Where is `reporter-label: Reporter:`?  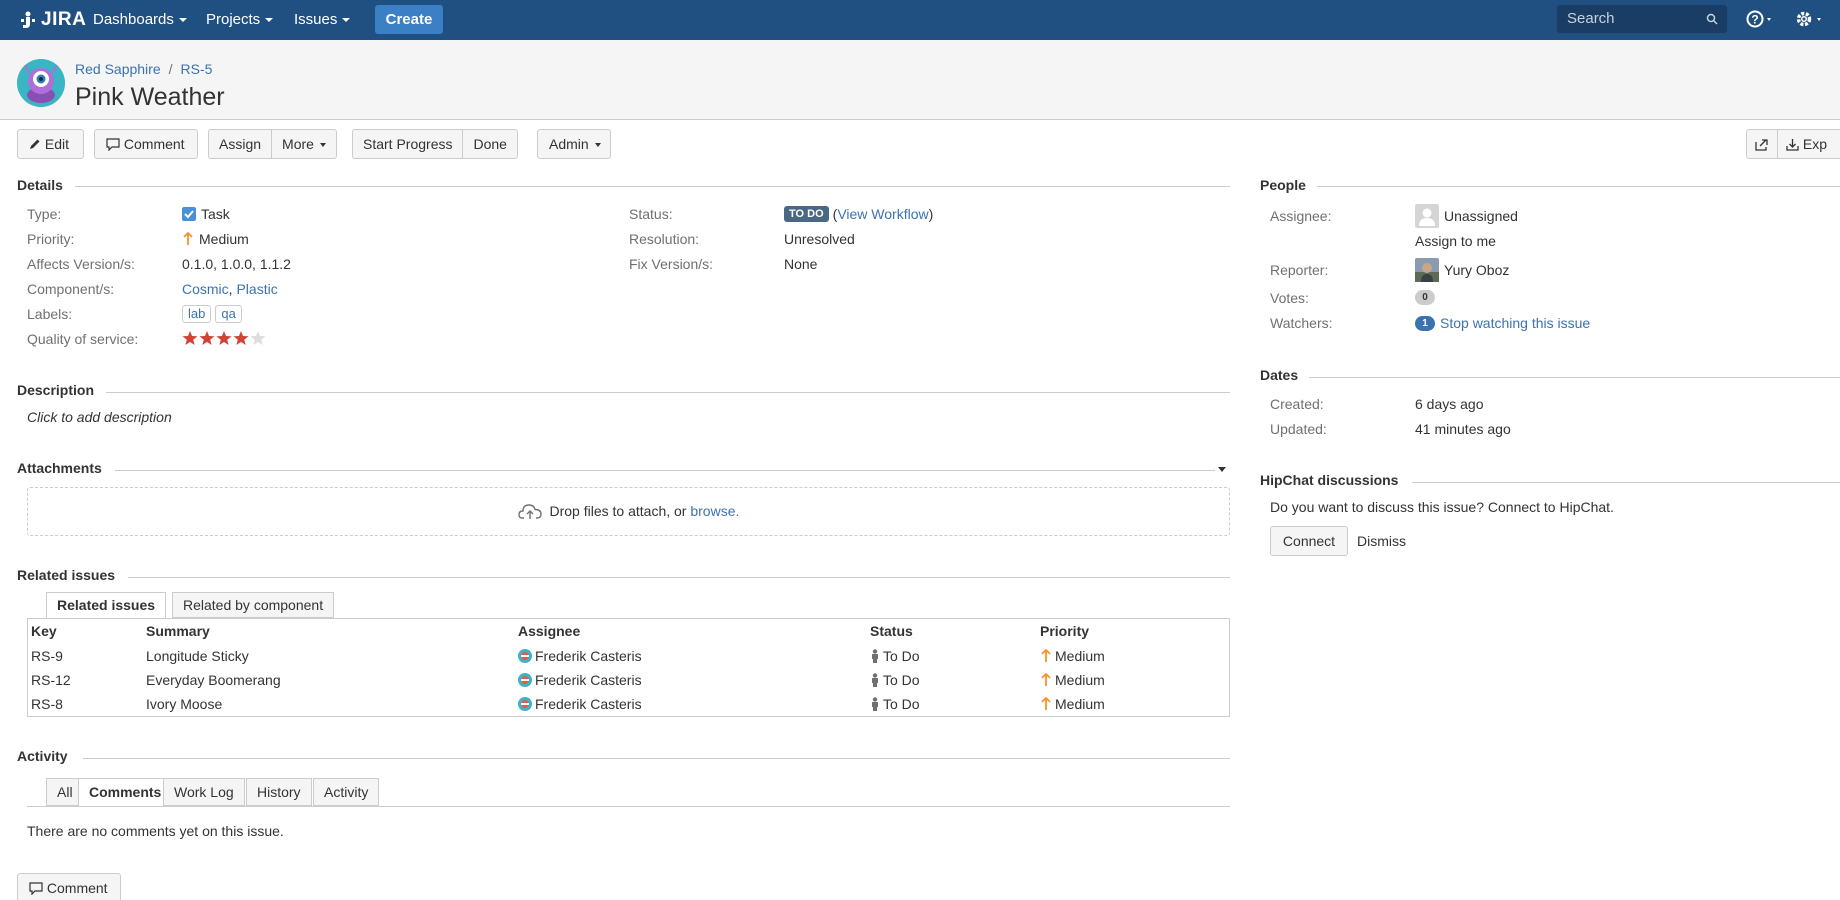
reporter-label: Reporter: is located at coordinates (1299, 270).